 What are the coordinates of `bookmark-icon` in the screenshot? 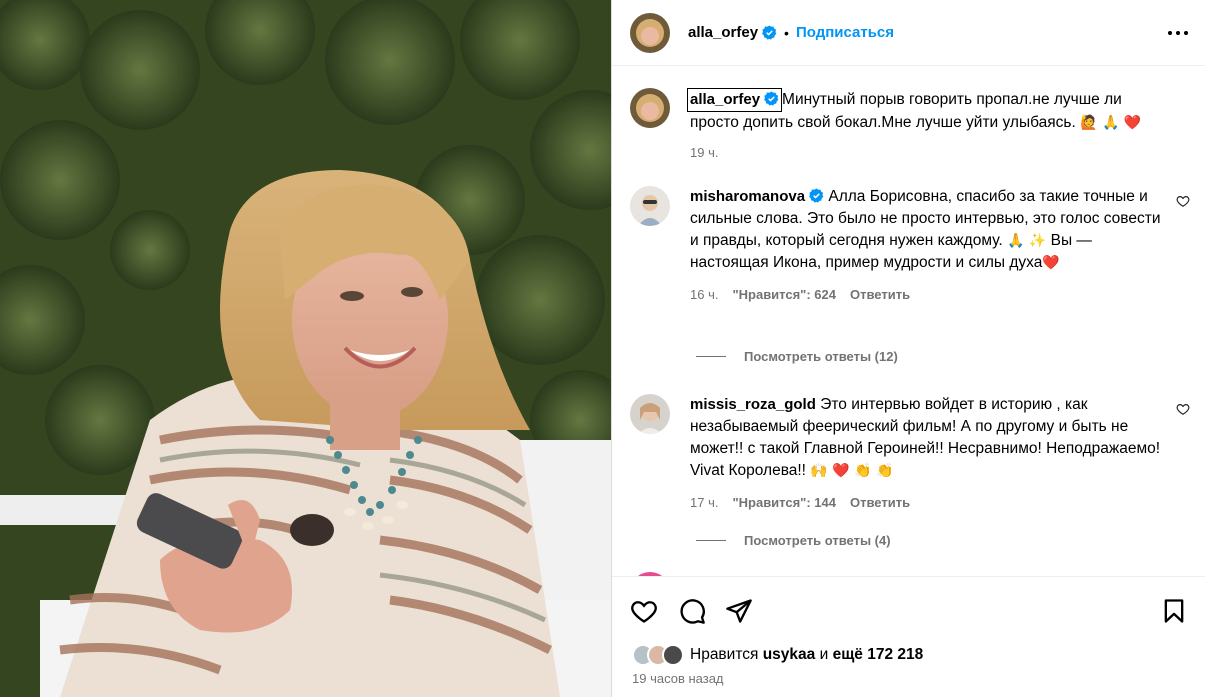 It's located at (1174, 611).